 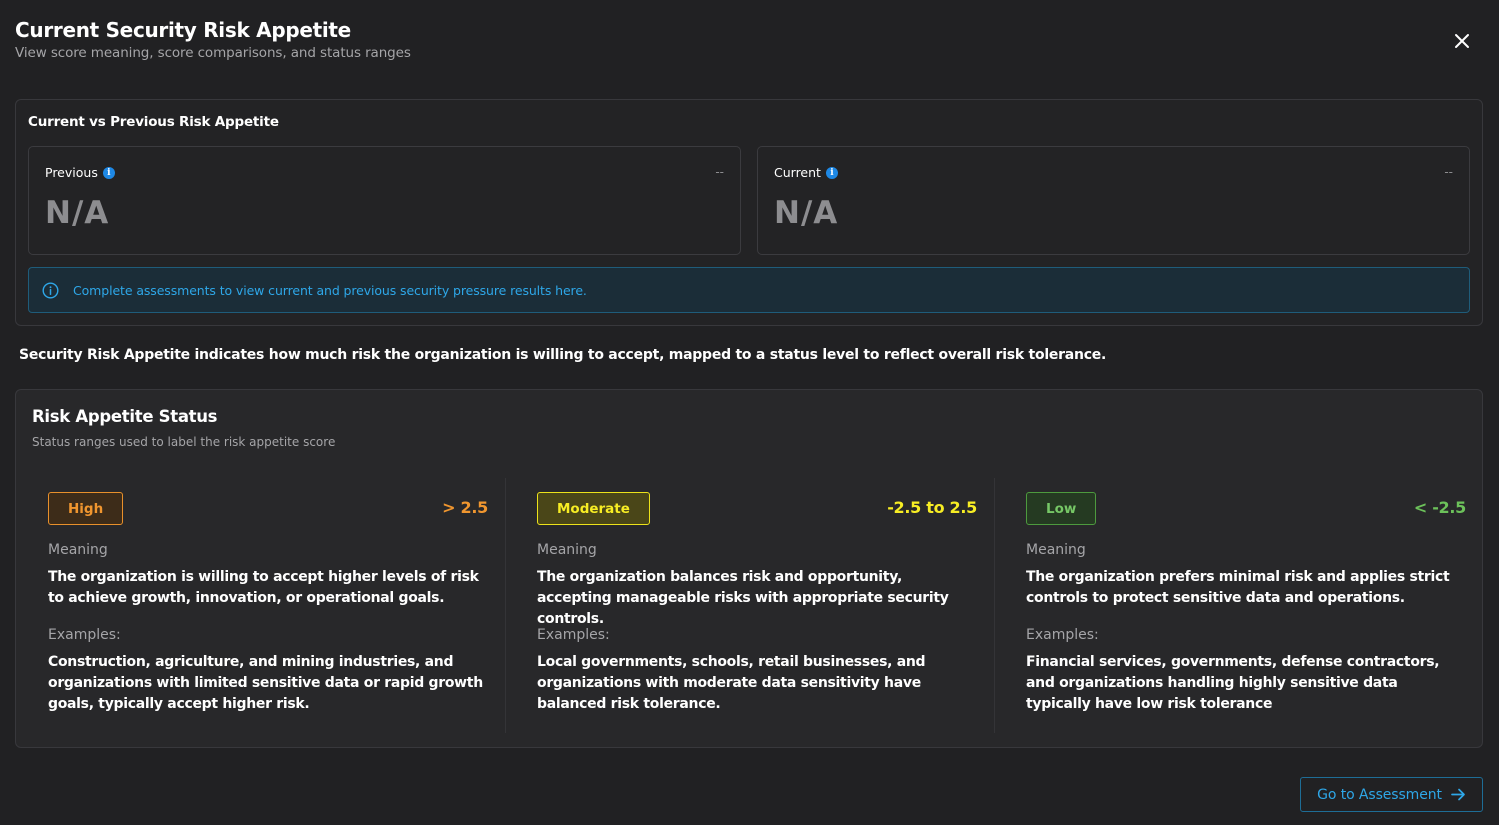 What do you see at coordinates (86, 508) in the screenshot?
I see `status-badge: High` at bounding box center [86, 508].